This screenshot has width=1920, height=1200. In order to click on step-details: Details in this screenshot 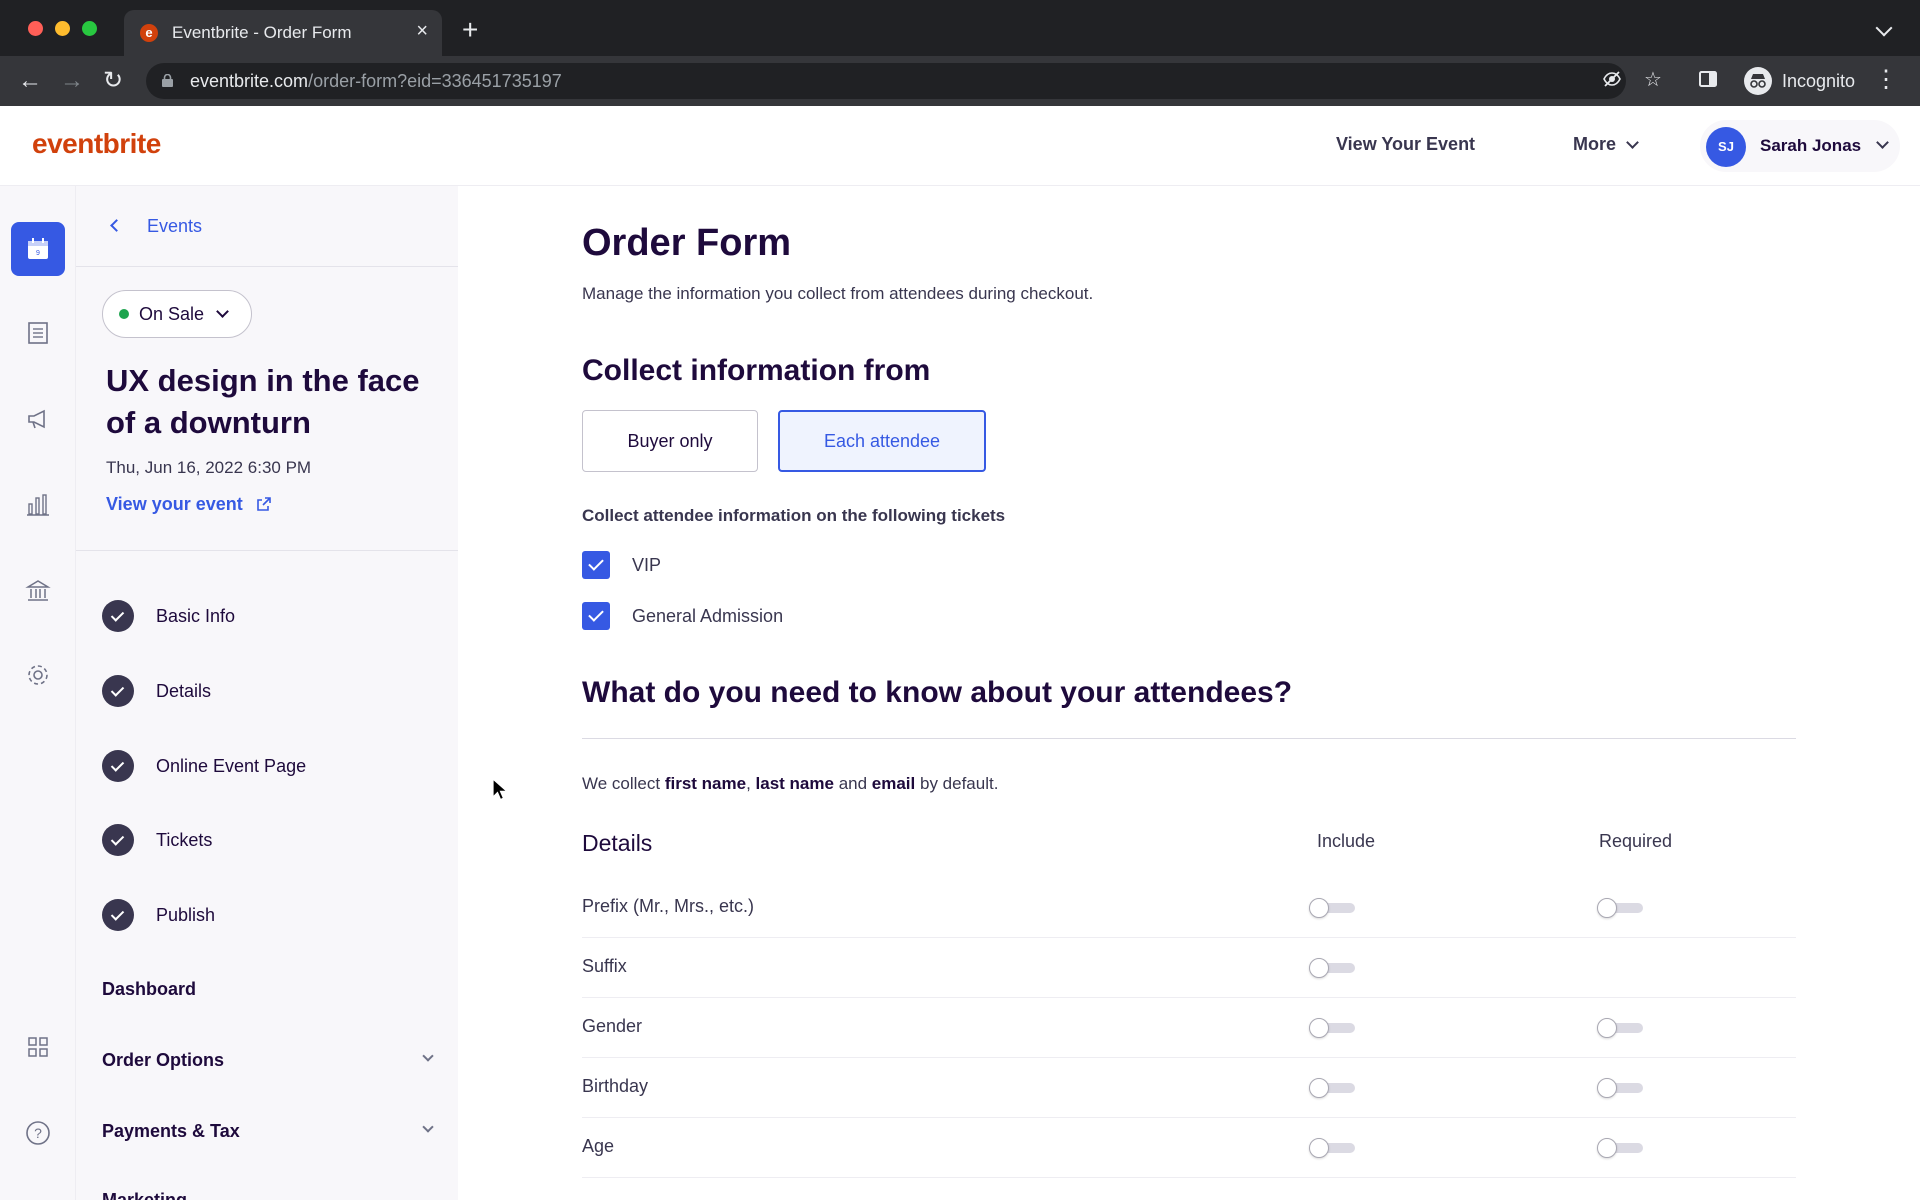, I will do `click(156, 691)`.